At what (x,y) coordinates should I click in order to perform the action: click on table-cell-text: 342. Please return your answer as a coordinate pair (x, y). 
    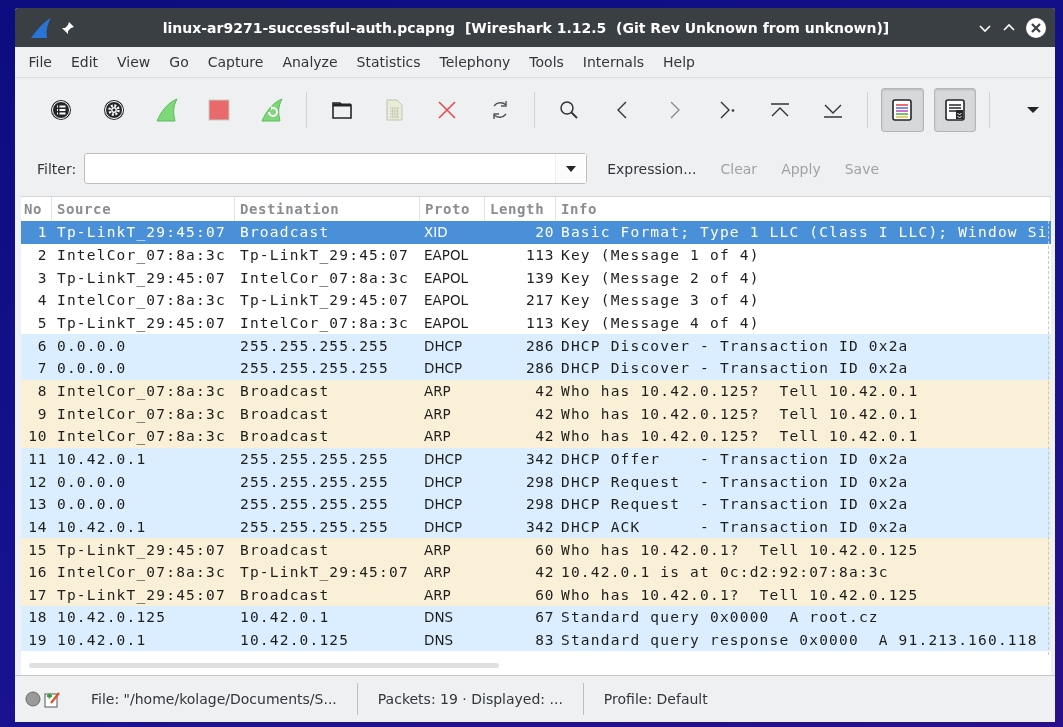
    Looking at the image, I should click on (540, 526).